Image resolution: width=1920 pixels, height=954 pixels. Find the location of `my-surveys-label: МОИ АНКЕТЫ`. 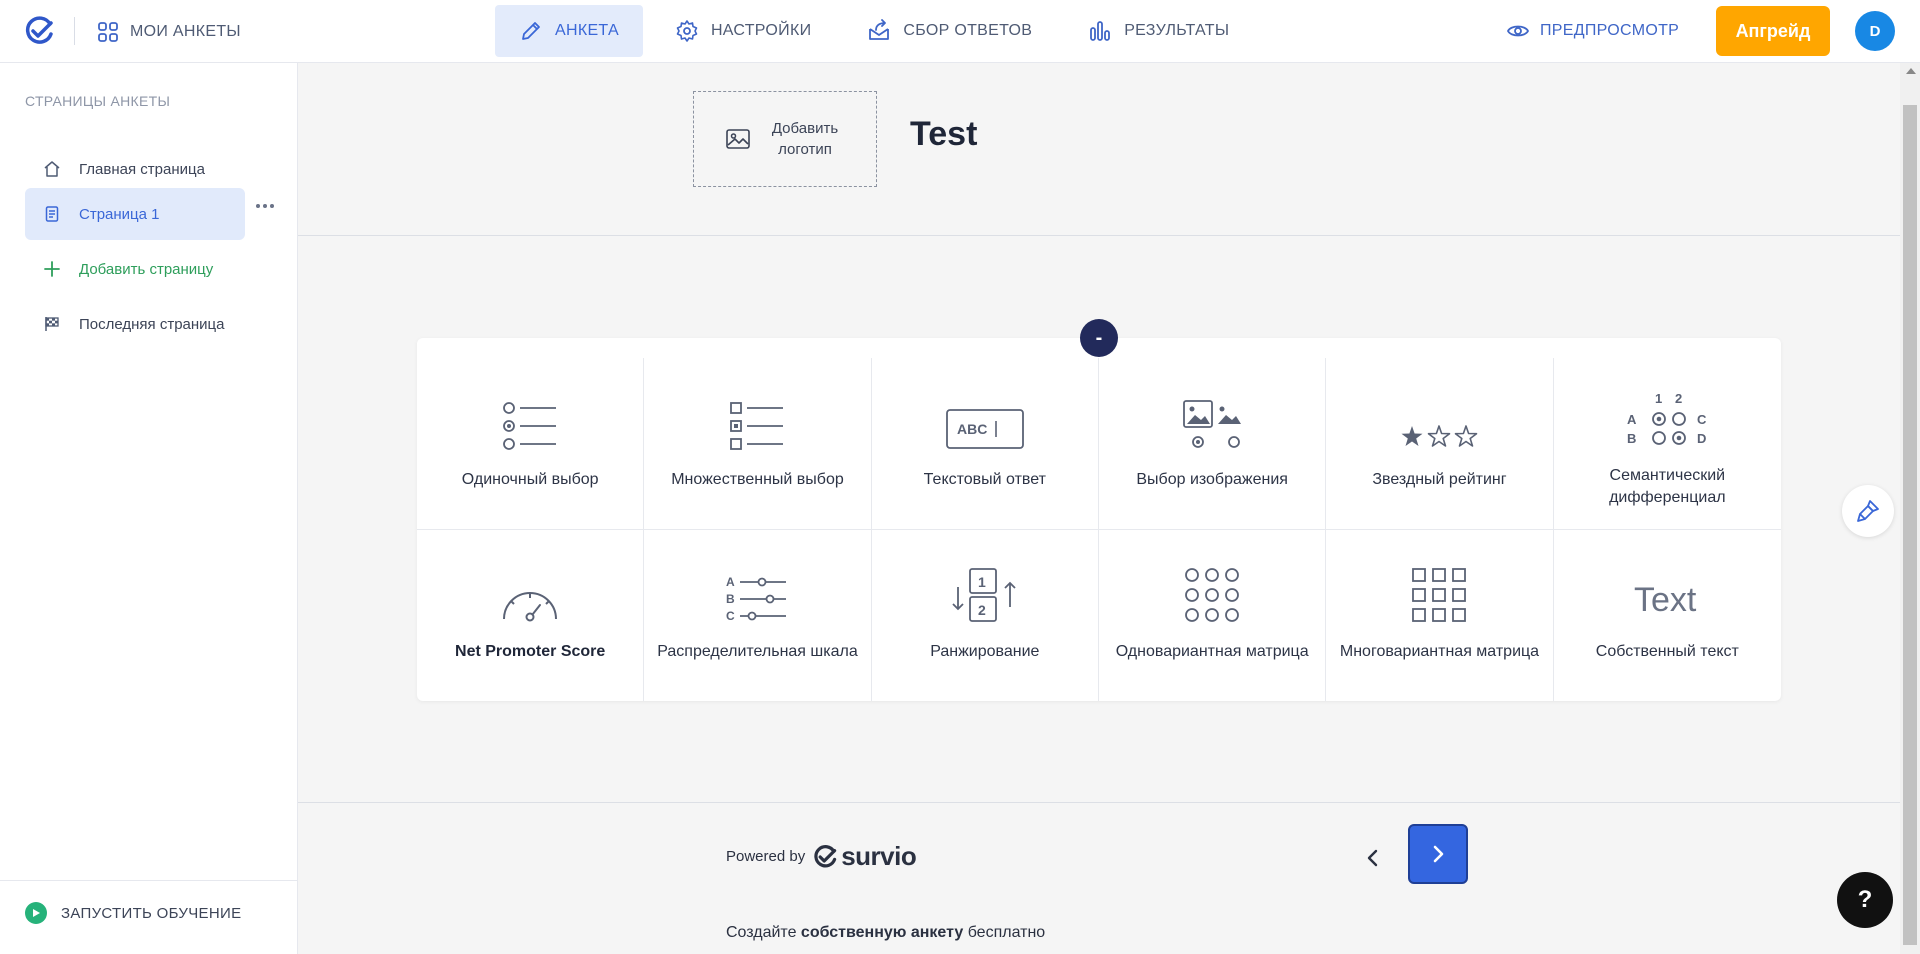

my-surveys-label: МОИ АНКЕТЫ is located at coordinates (185, 31).